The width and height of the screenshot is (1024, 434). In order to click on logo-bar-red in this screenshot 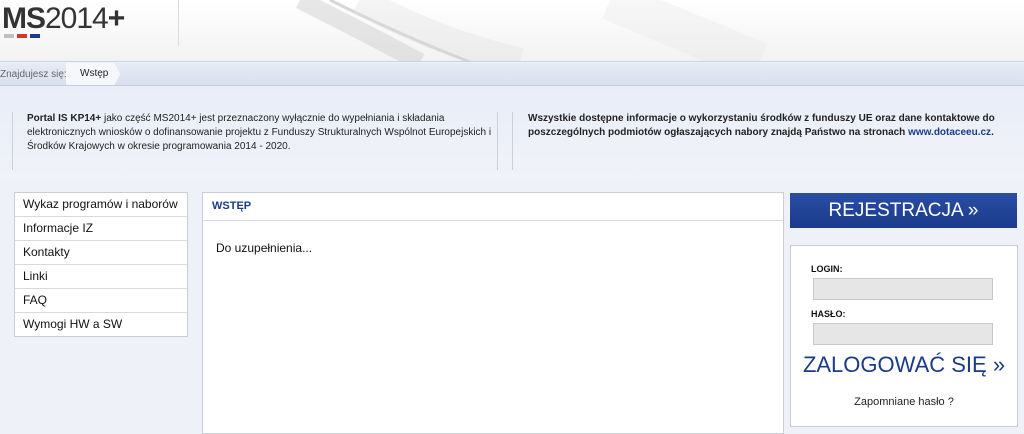, I will do `click(22, 36)`.